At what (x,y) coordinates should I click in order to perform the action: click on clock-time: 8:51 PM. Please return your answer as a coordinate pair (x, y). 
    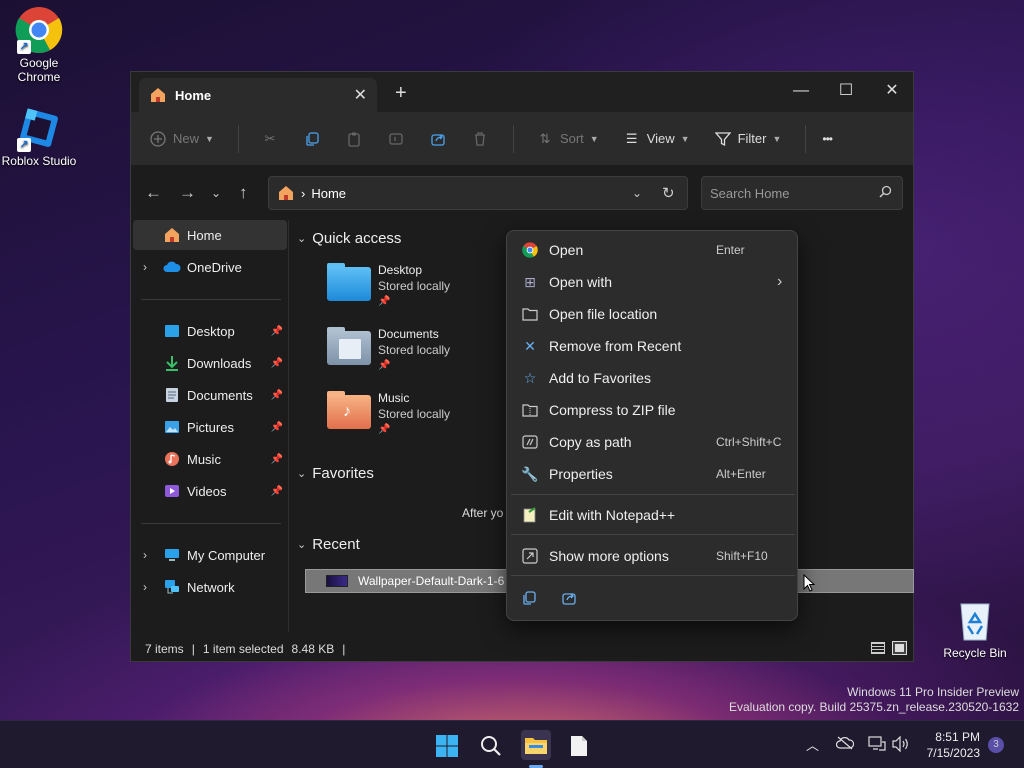
    Looking at the image, I should click on (957, 737).